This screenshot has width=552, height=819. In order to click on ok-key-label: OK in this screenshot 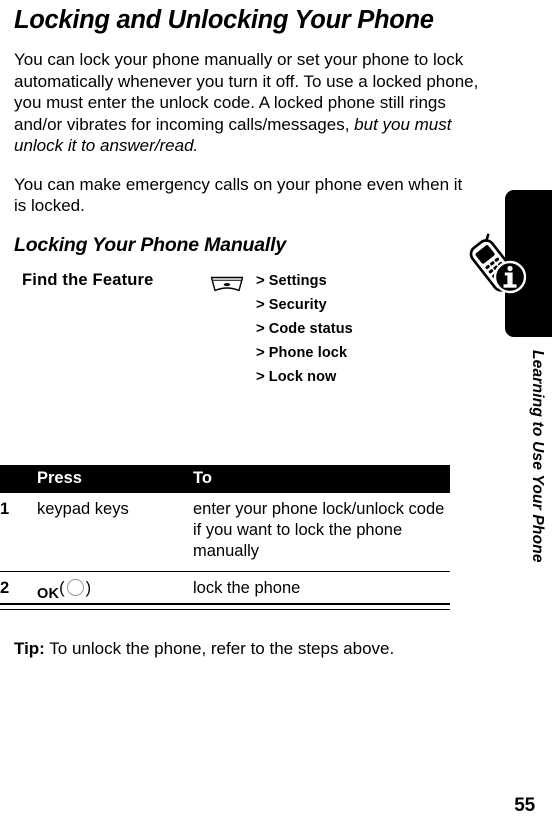, I will do `click(48, 594)`.